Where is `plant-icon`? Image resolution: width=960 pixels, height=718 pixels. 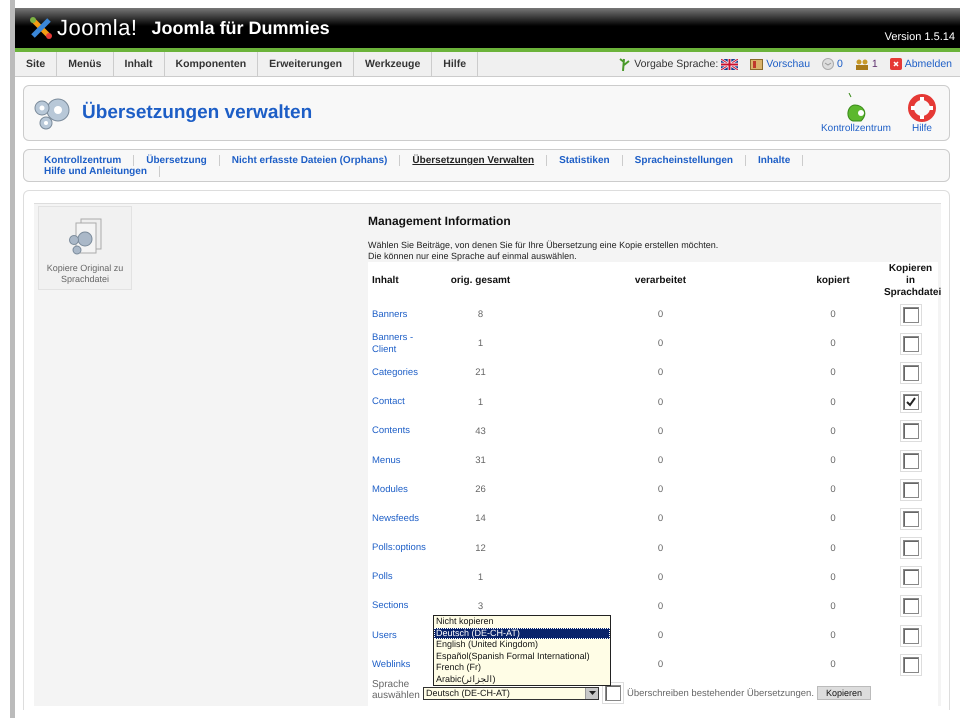
plant-icon is located at coordinates (625, 64).